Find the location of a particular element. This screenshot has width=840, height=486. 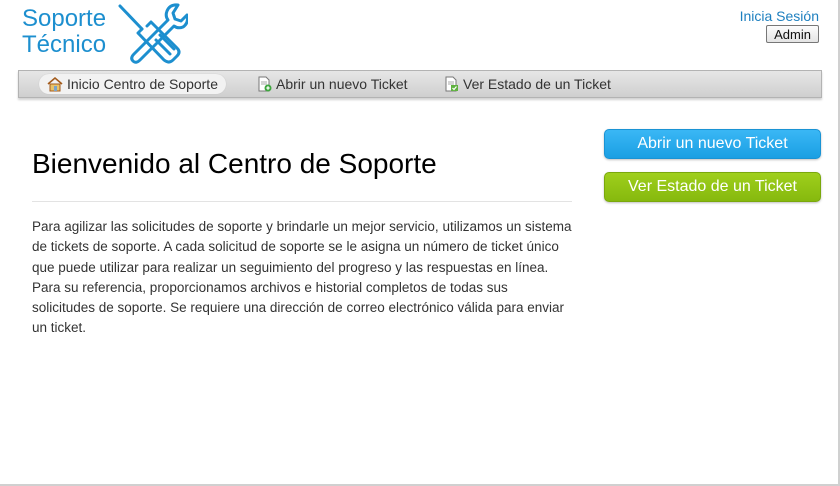

open-ticket-button: Abrir un nuevo Ticket is located at coordinates (712, 144).